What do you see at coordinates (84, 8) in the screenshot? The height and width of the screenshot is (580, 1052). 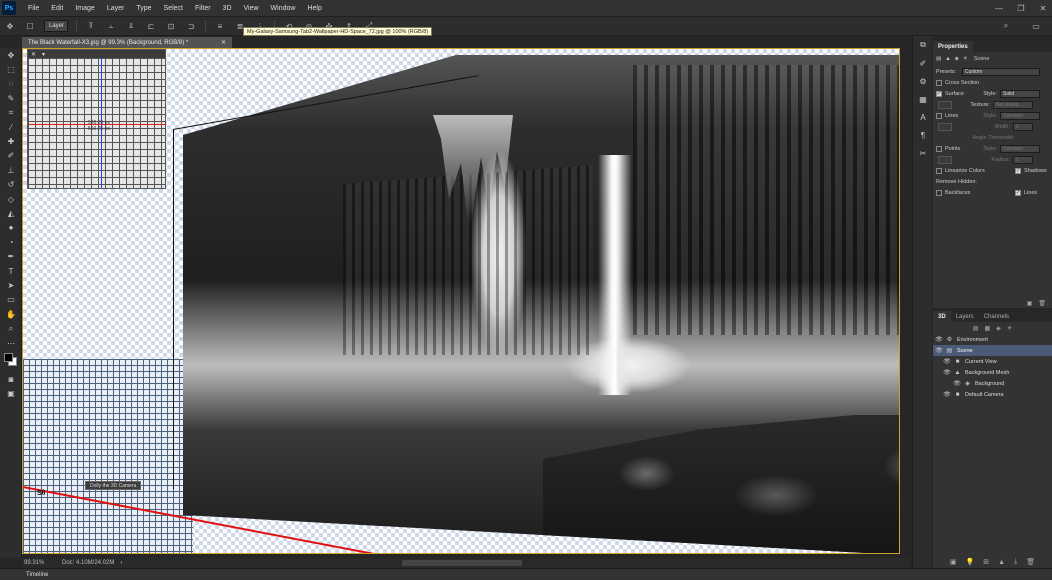 I see `menu-image: Image` at bounding box center [84, 8].